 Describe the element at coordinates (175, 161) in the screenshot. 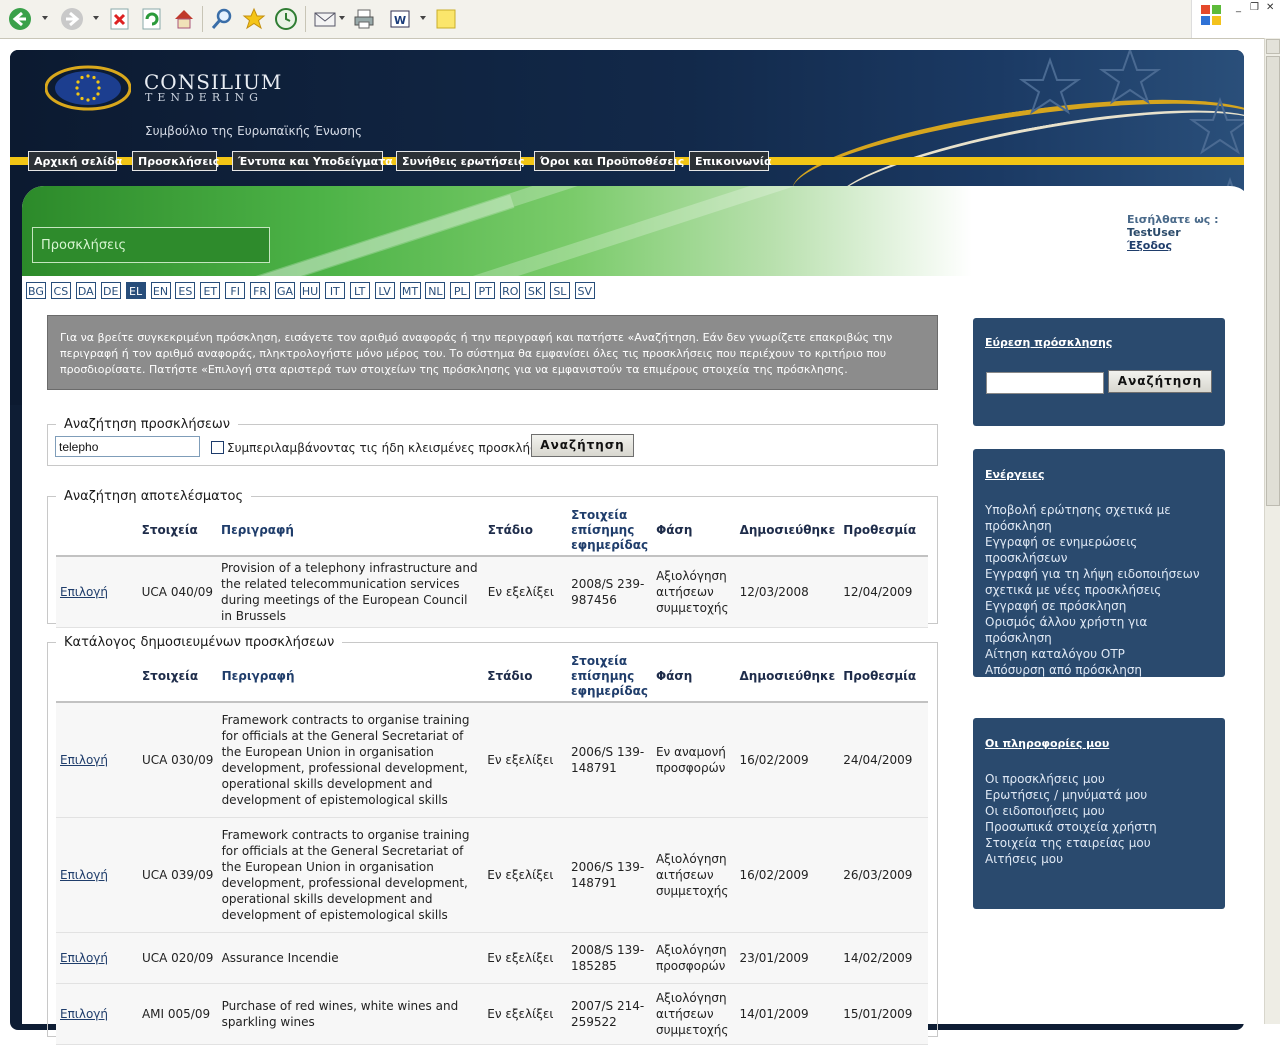

I see `nav-calls: Προσκλήσεις` at that location.